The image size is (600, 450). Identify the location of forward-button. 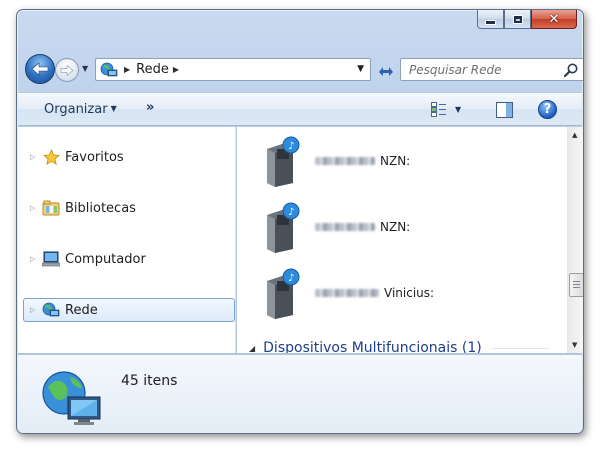
(67, 70).